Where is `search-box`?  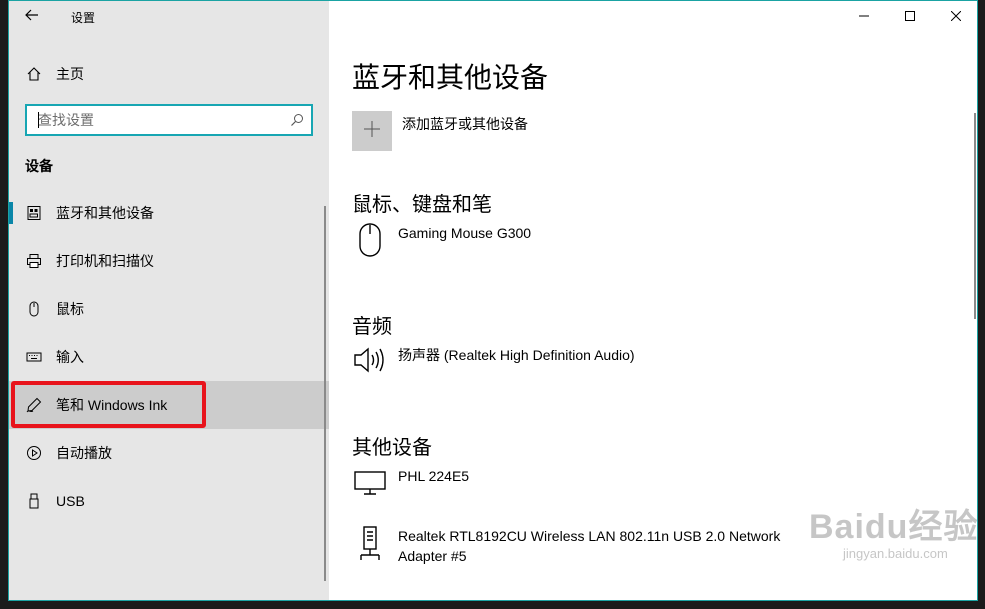 search-box is located at coordinates (169, 120).